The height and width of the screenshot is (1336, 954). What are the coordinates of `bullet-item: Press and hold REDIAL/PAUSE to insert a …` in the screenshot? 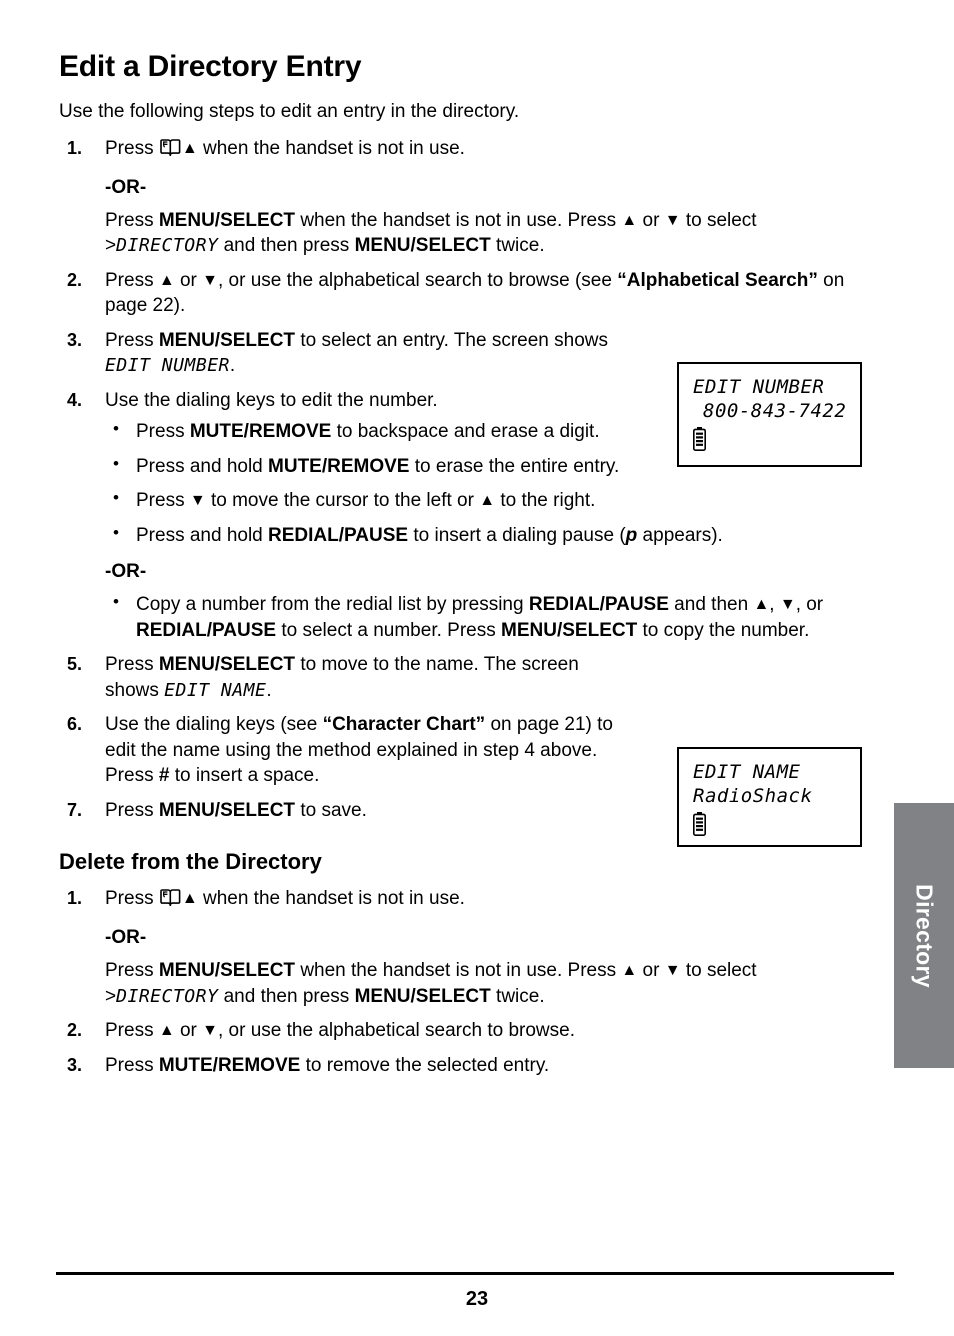 It's located at (487, 534).